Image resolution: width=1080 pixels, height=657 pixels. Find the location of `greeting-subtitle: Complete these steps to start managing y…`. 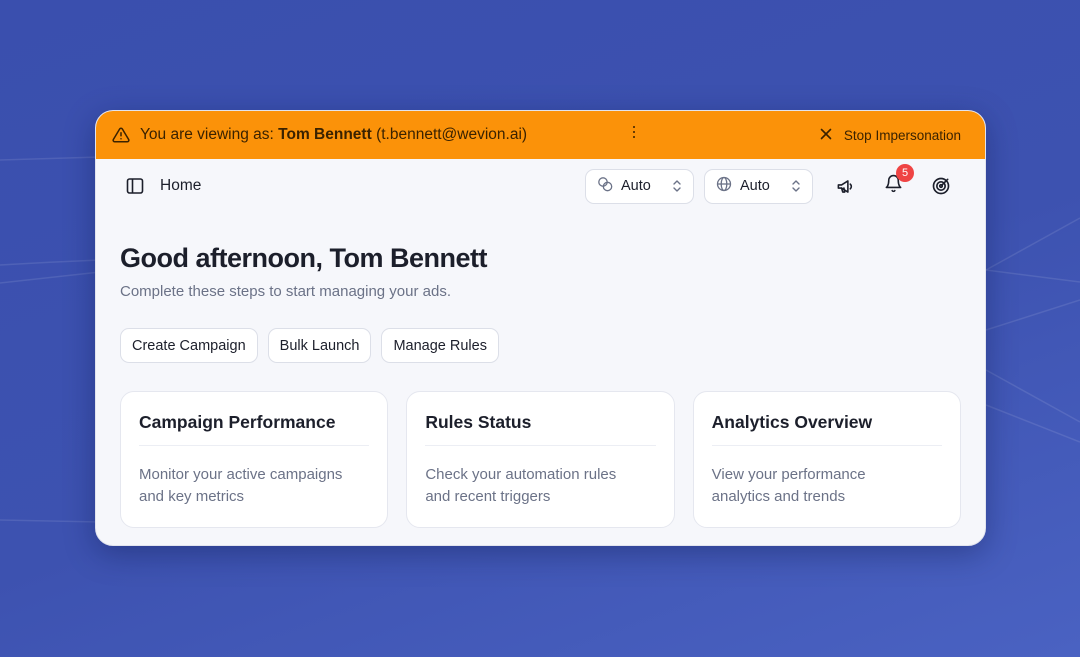

greeting-subtitle: Complete these steps to start managing y… is located at coordinates (286, 291).